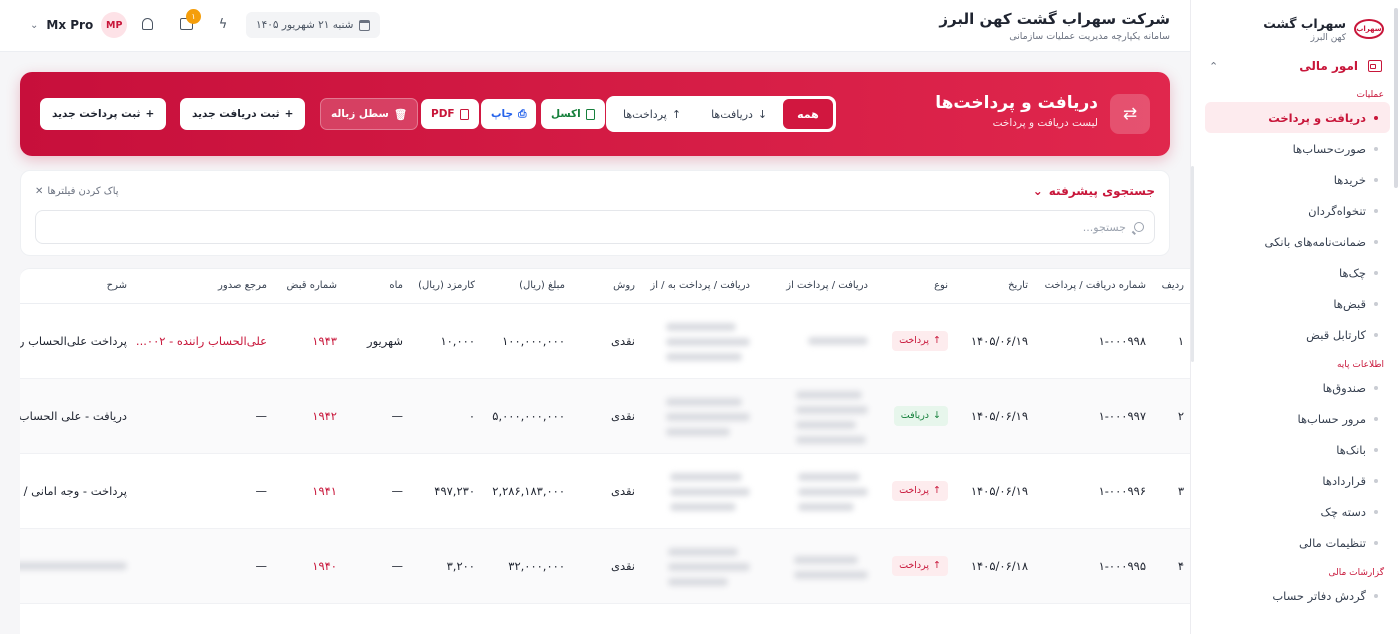 The image size is (1400, 634). I want to click on sidebar-scrollbar, so click(1192, 264).